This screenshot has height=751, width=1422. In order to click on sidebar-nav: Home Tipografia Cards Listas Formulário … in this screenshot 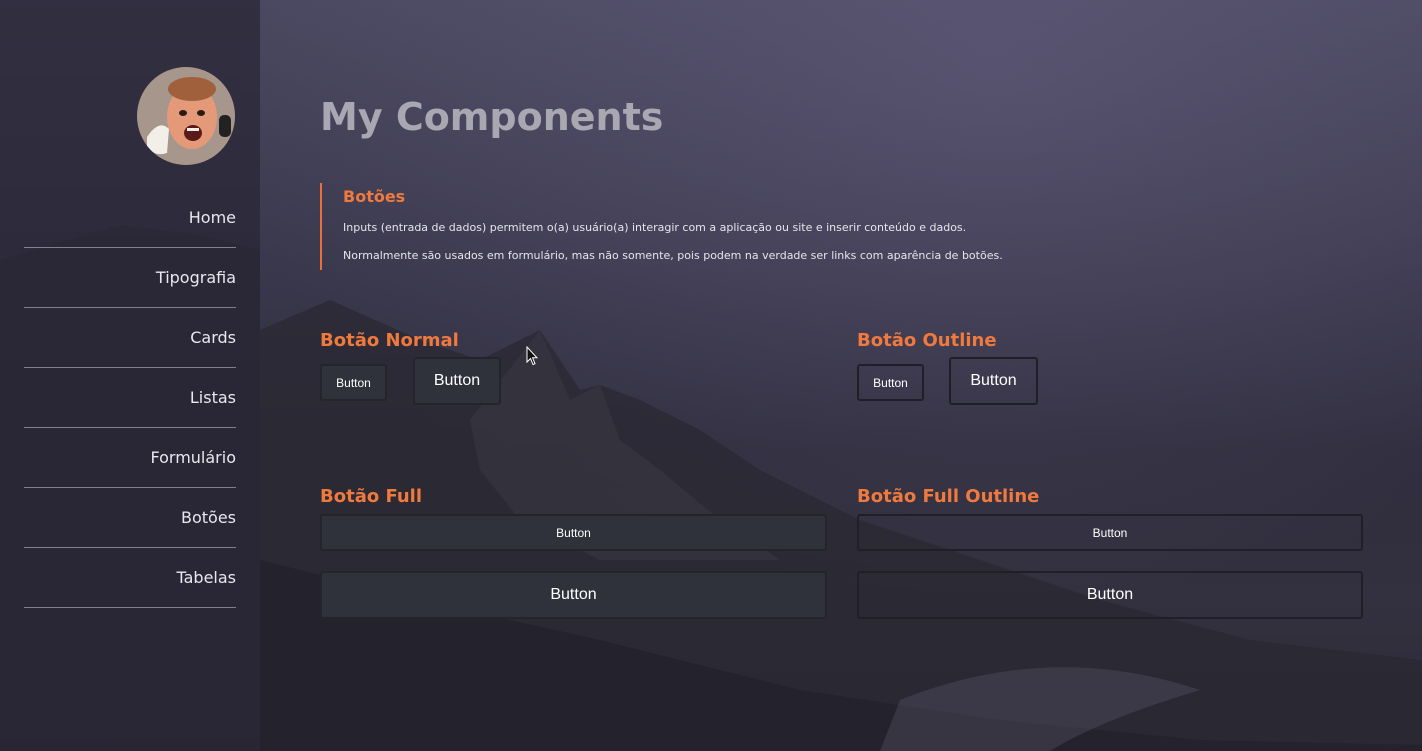, I will do `click(130, 398)`.